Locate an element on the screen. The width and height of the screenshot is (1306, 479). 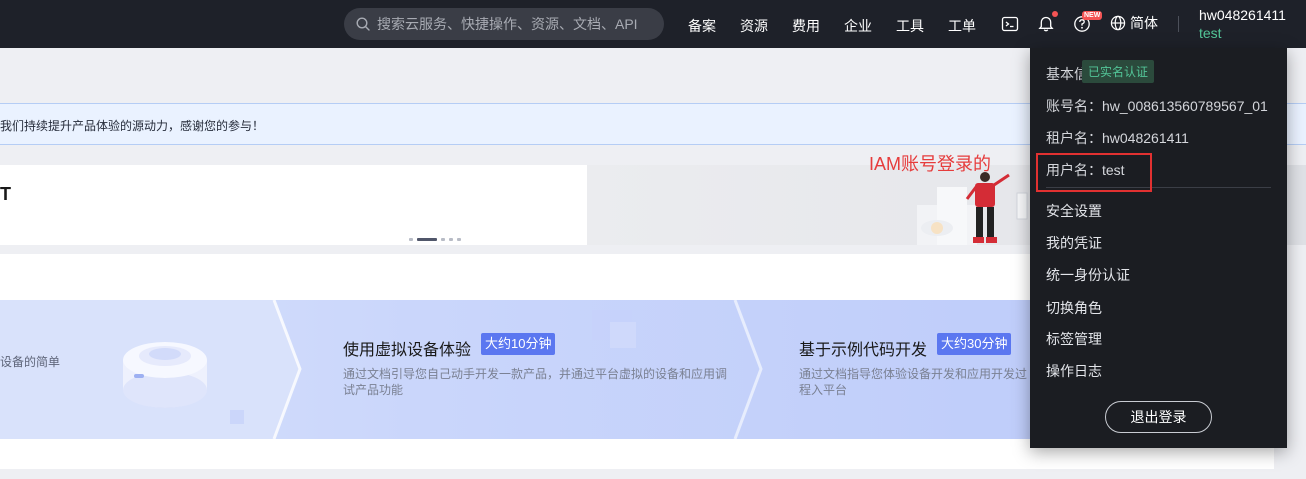
new-badge: NEW is located at coordinates (1092, 15).